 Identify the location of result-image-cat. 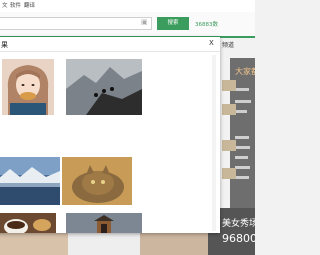
(97, 181).